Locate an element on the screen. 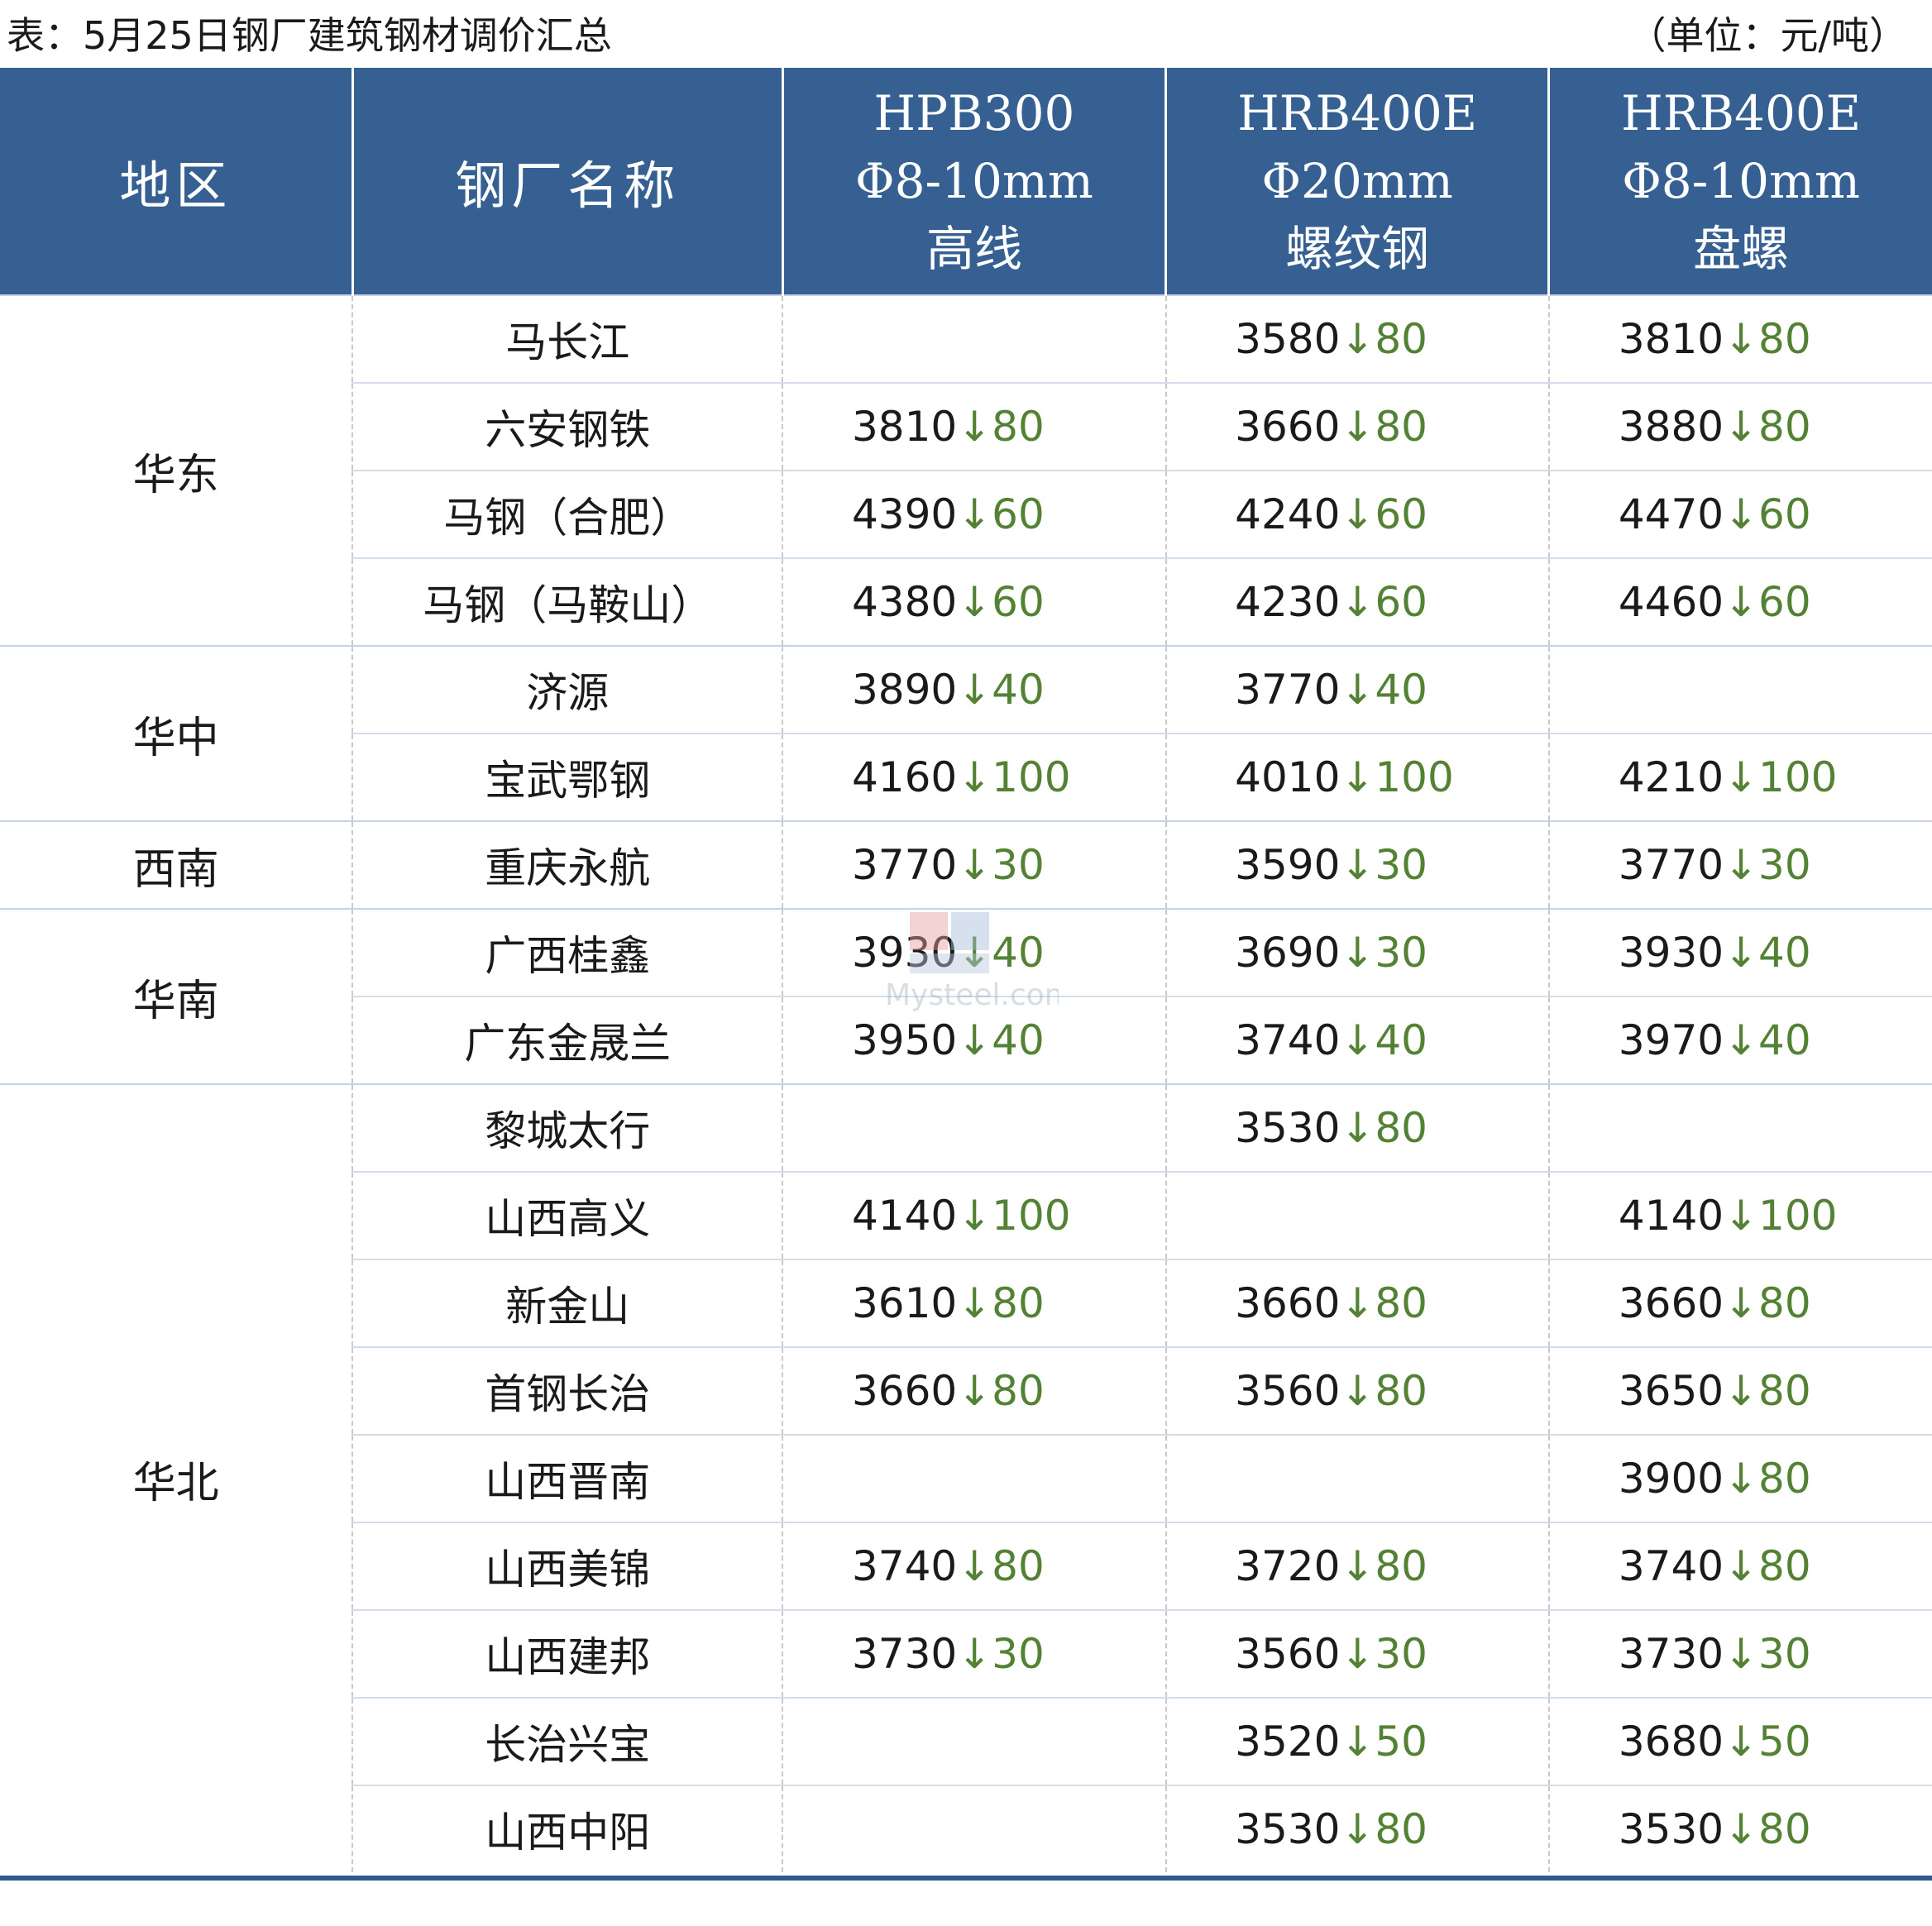  price-value: 3770 is located at coordinates (1288, 690).